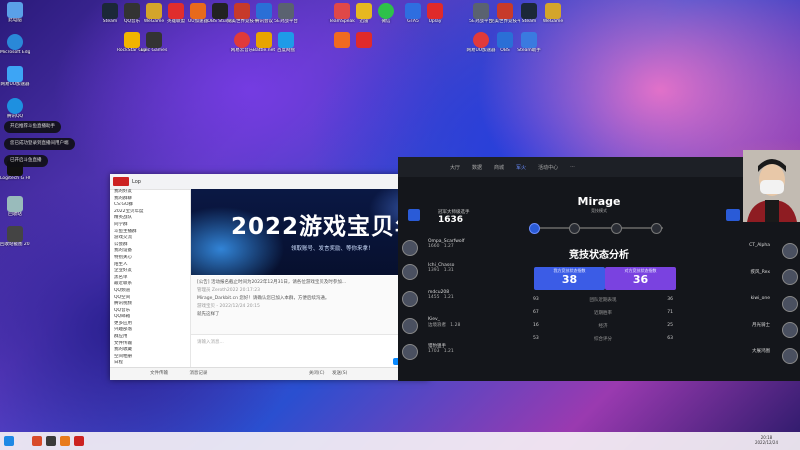 The width and height of the screenshot is (800, 450). I want to click on left-player-row: 猎豹狙手 1703 1.21, so click(450, 354).